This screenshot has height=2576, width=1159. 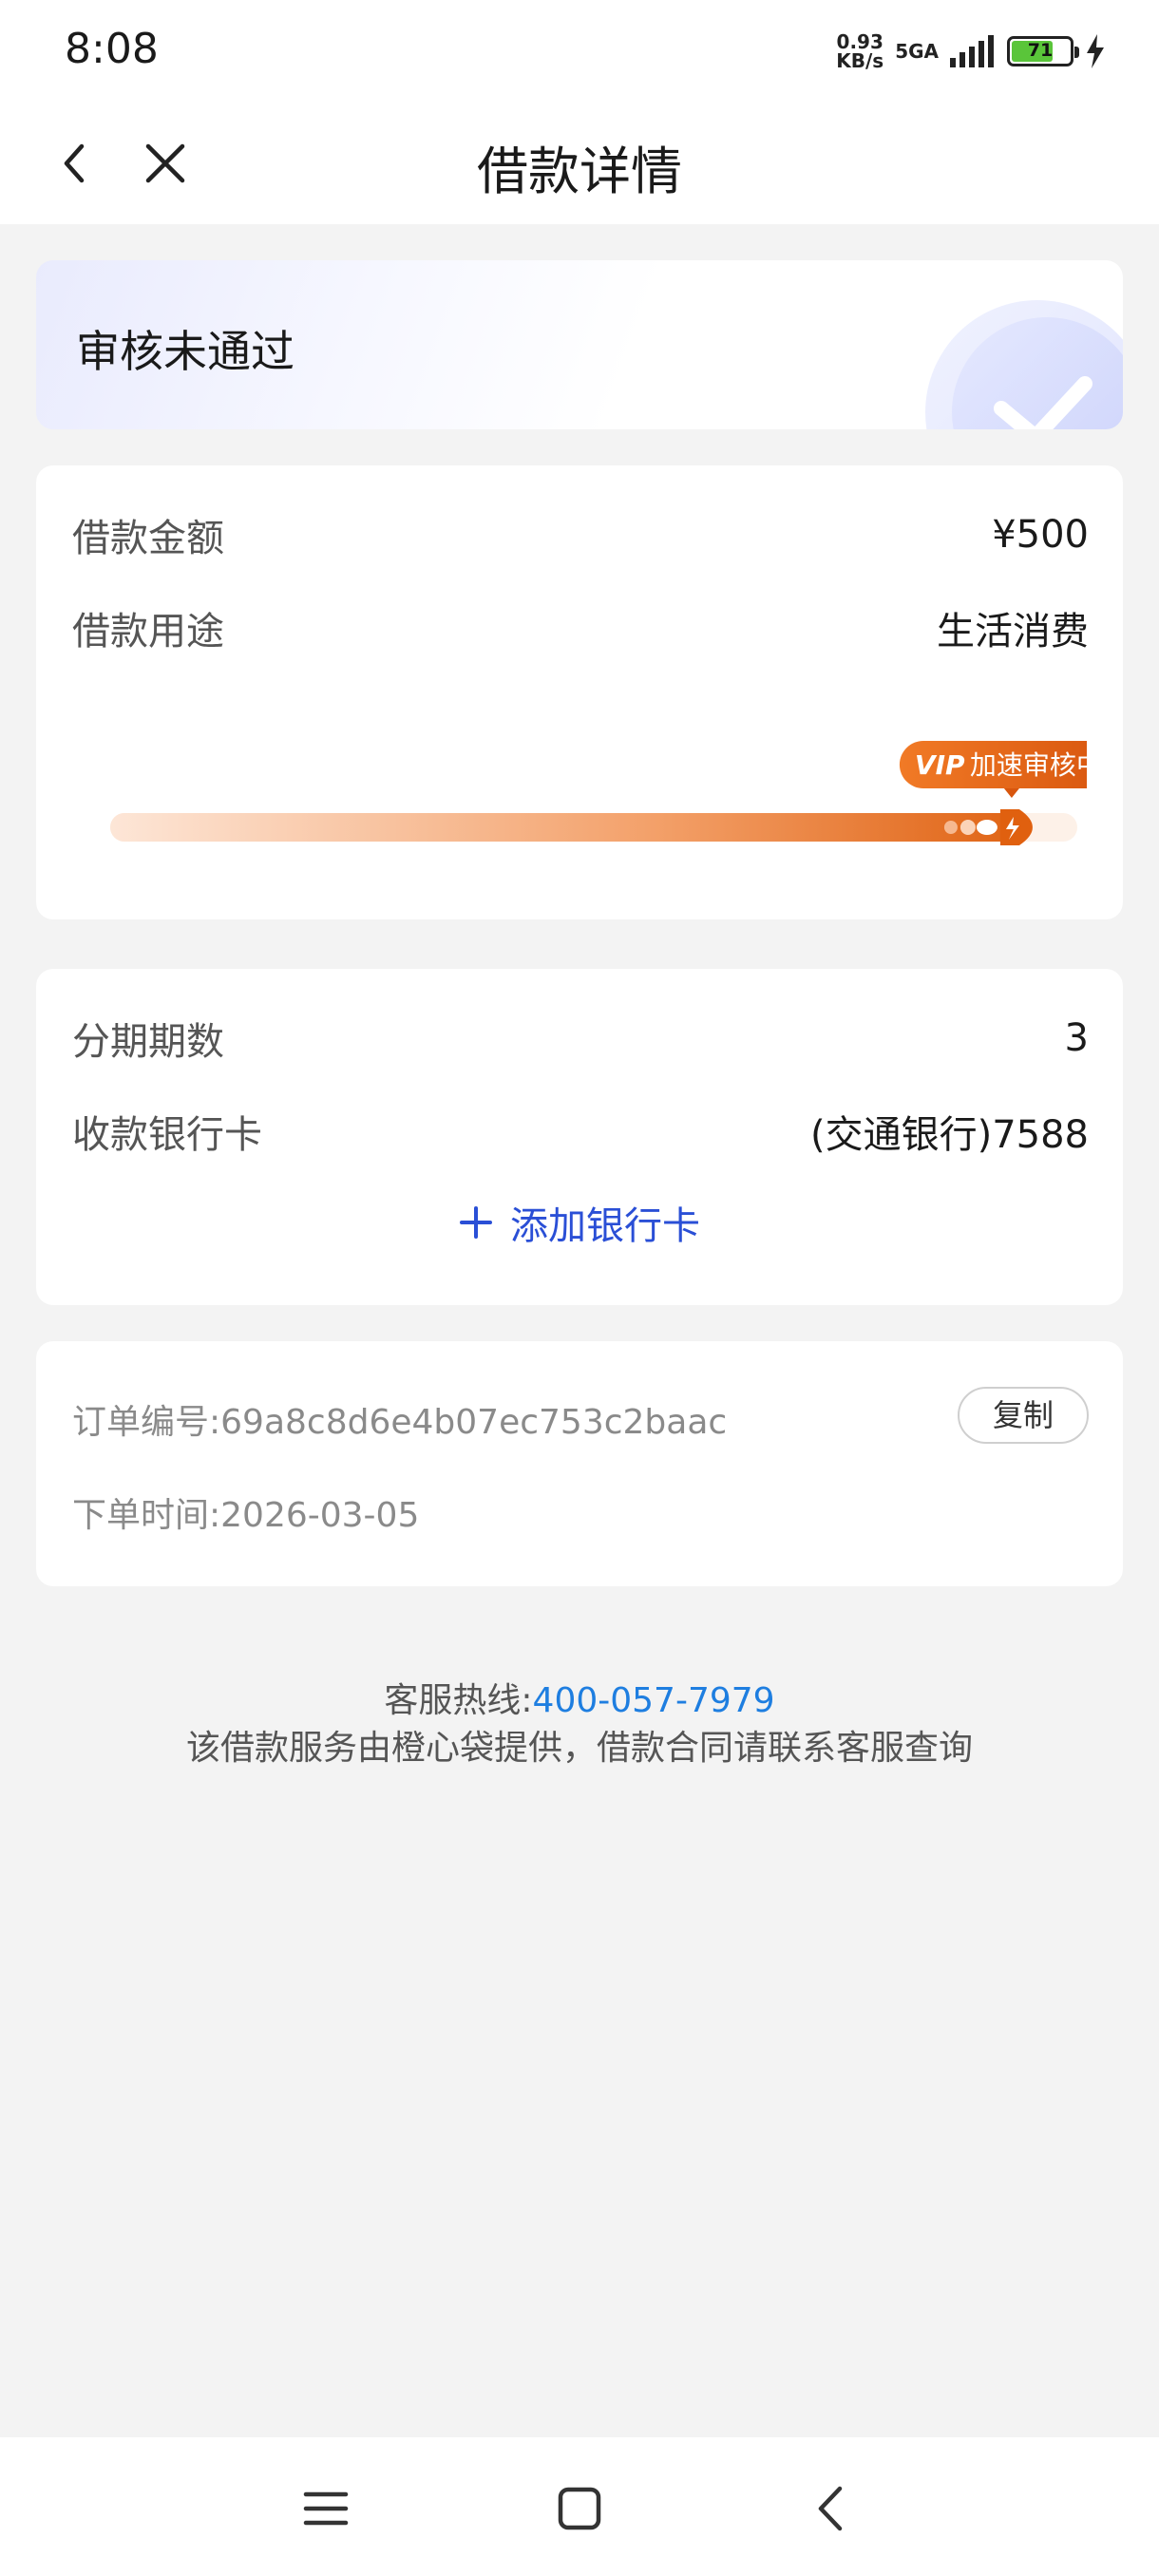 I want to click on loan-amount-label: 借款金额, so click(x=148, y=538).